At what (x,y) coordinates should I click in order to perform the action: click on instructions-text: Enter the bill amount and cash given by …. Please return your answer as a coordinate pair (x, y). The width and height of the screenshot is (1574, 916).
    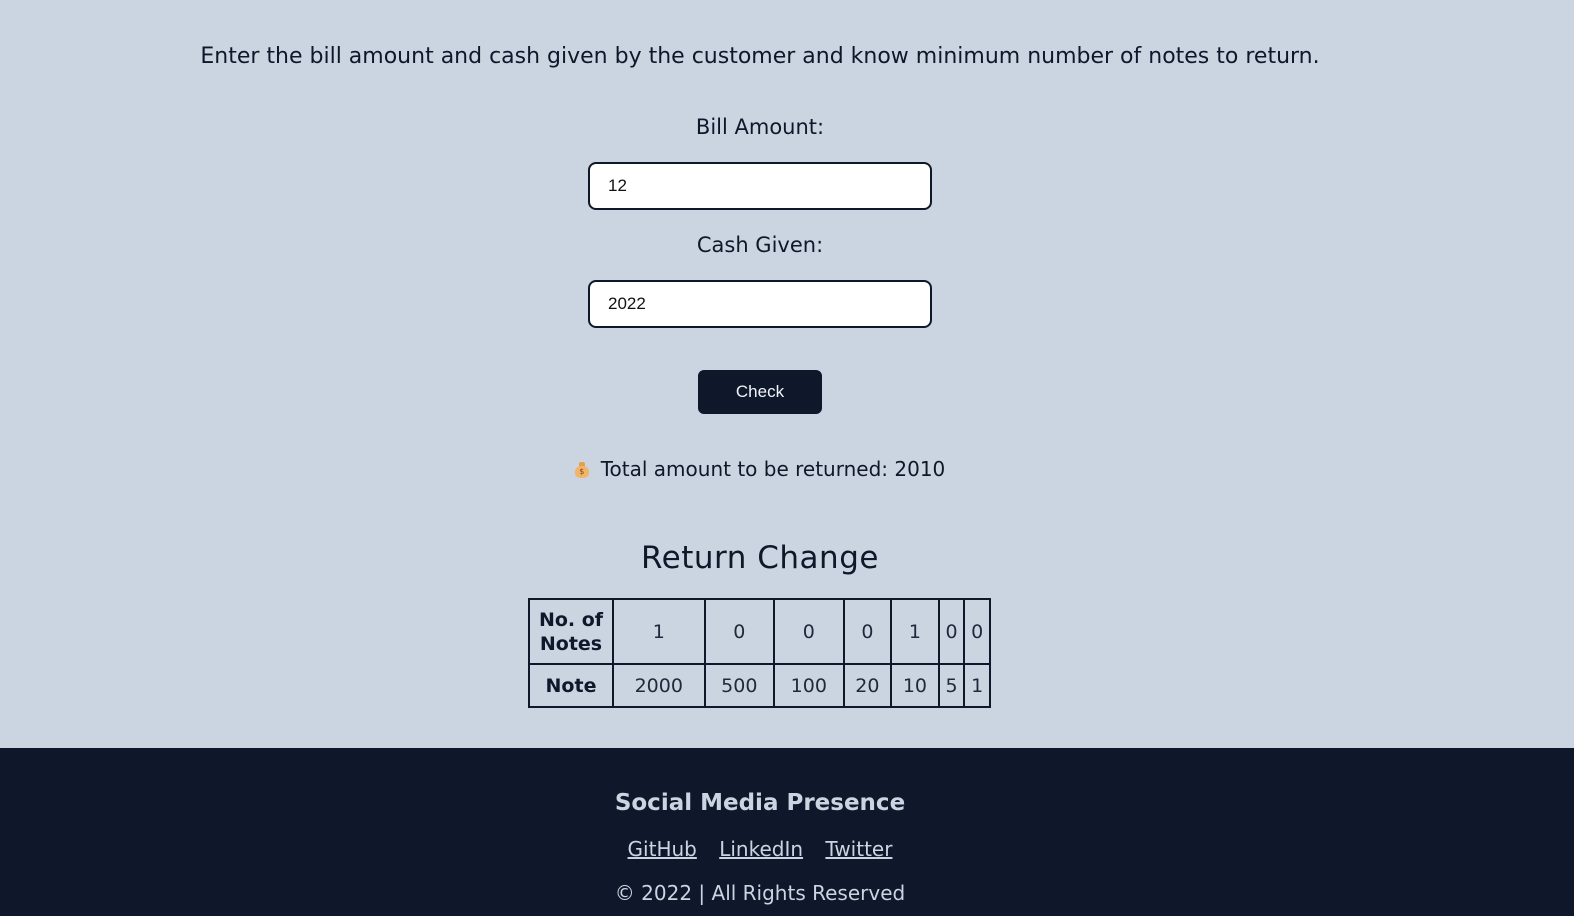
    Looking at the image, I should click on (760, 56).